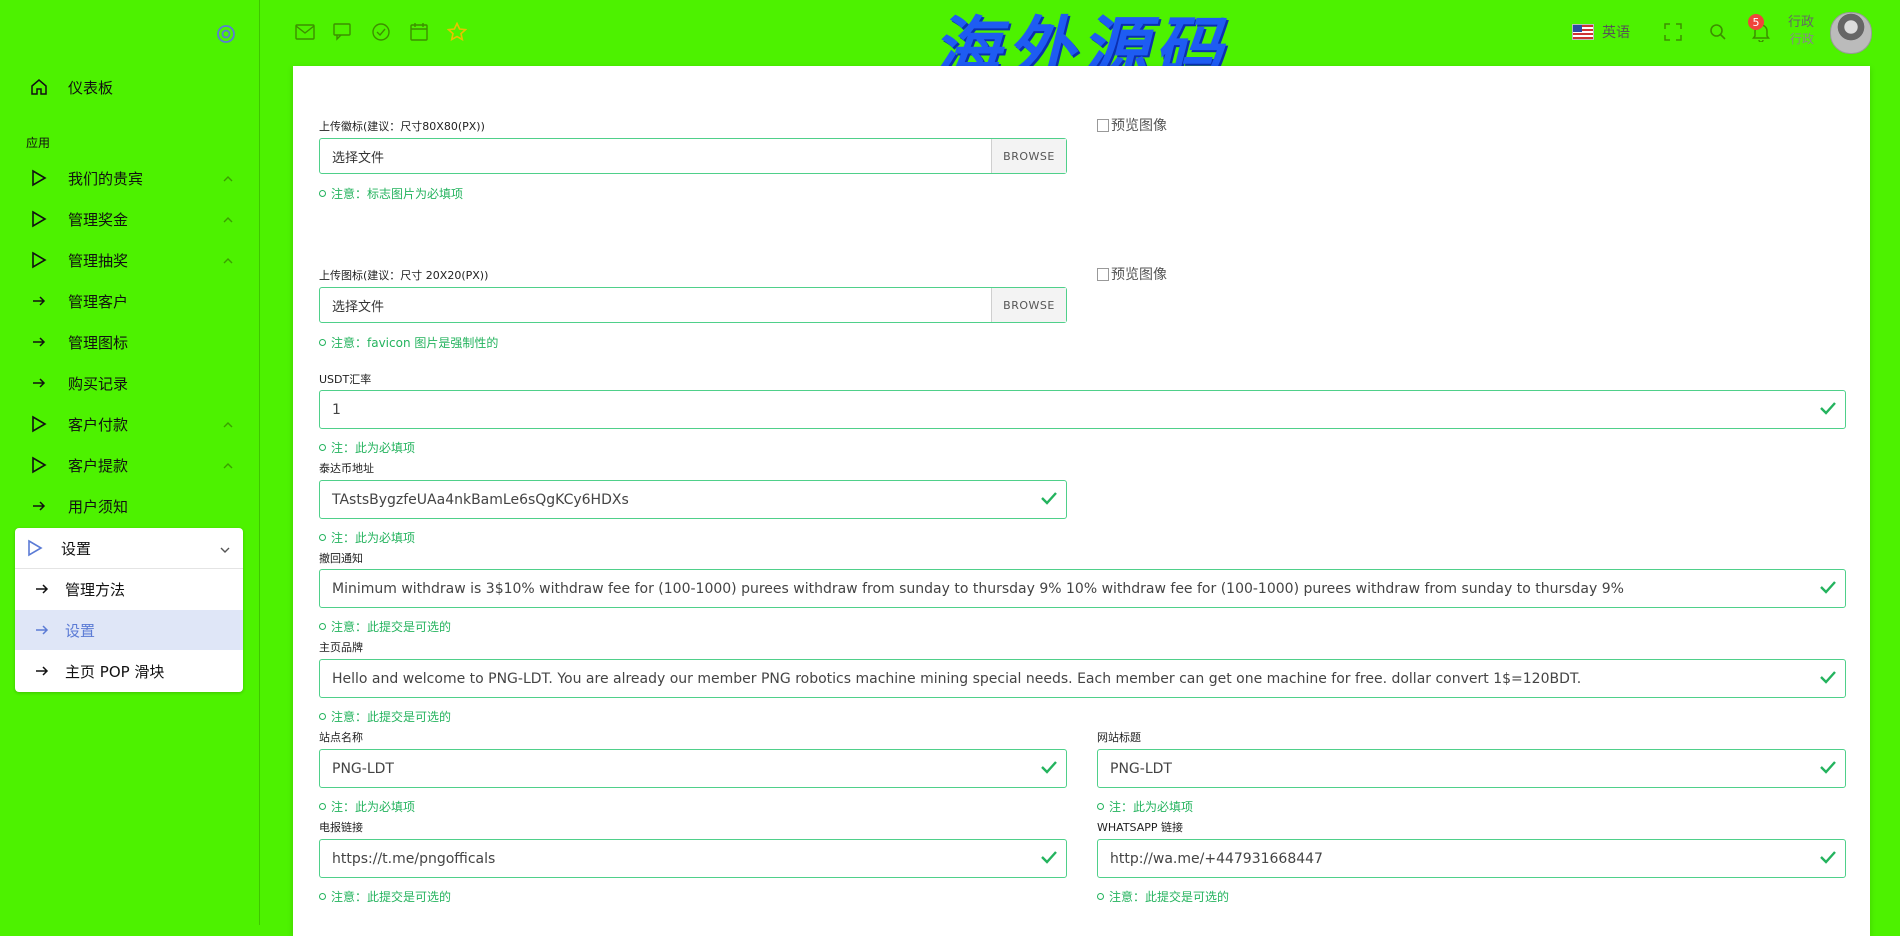 The width and height of the screenshot is (1900, 936). I want to click on sidebar-item-purchases: 购买记录, so click(130, 383).